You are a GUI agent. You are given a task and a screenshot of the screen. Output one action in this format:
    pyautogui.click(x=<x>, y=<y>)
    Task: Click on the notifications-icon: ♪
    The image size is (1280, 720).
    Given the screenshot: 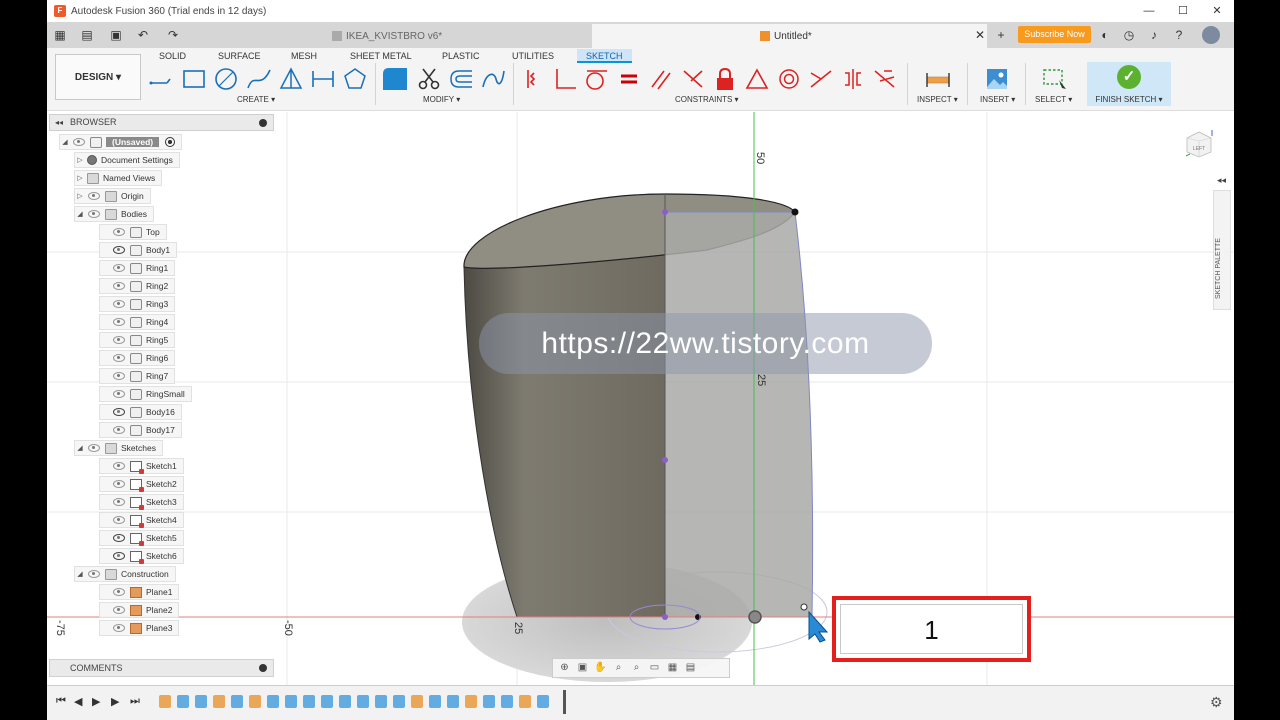 What is the action you would take?
    pyautogui.click(x=1154, y=35)
    